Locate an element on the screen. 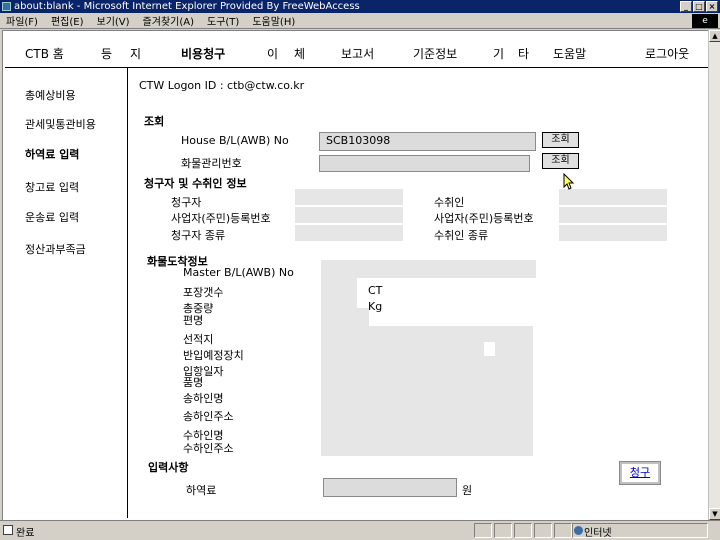 The image size is (720, 540). internet-zone-icon is located at coordinates (578, 530).